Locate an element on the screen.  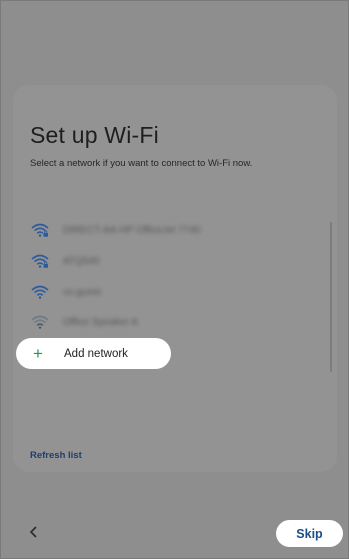
skip-button: Skip is located at coordinates (309, 533).